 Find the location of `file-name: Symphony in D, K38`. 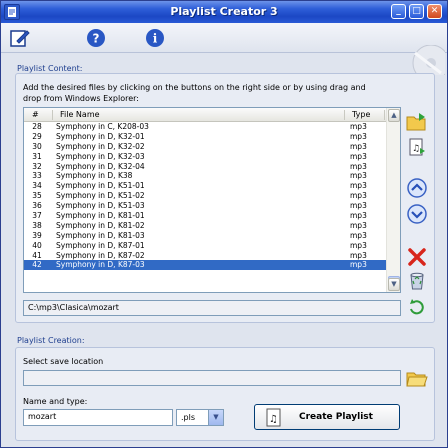

file-name: Symphony in D, K38 is located at coordinates (94, 176).